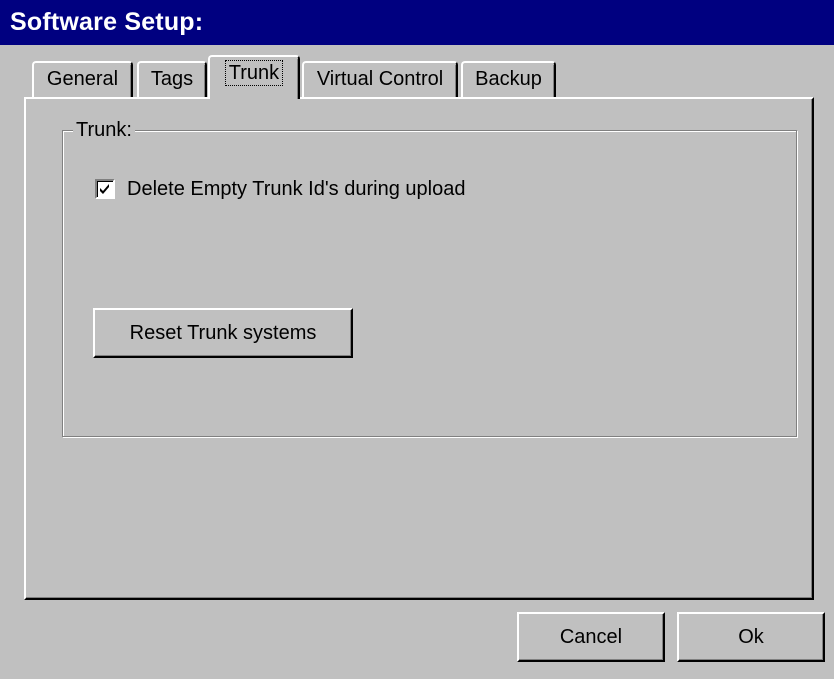  I want to click on reset-trunk-systems-button: Reset Trunk systems, so click(223, 333).